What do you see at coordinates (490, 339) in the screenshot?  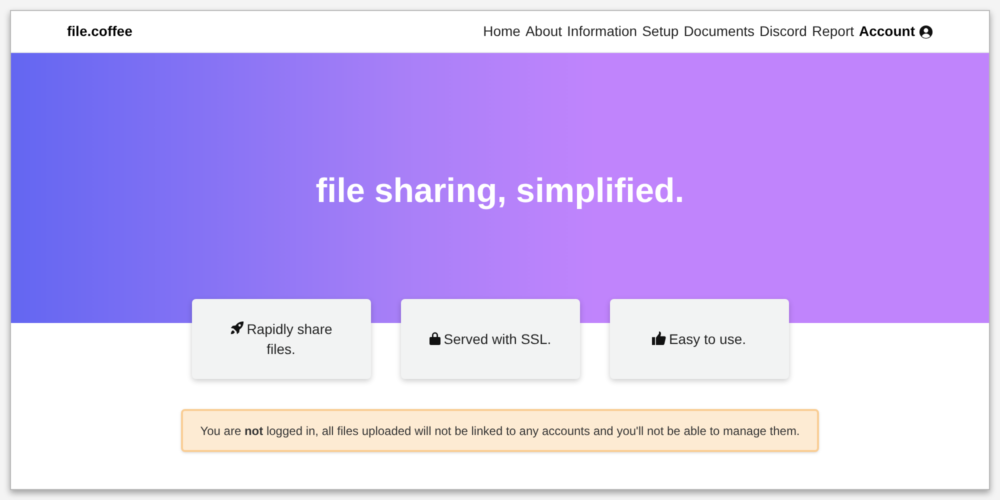 I see `feature-text: Served with SSL.` at bounding box center [490, 339].